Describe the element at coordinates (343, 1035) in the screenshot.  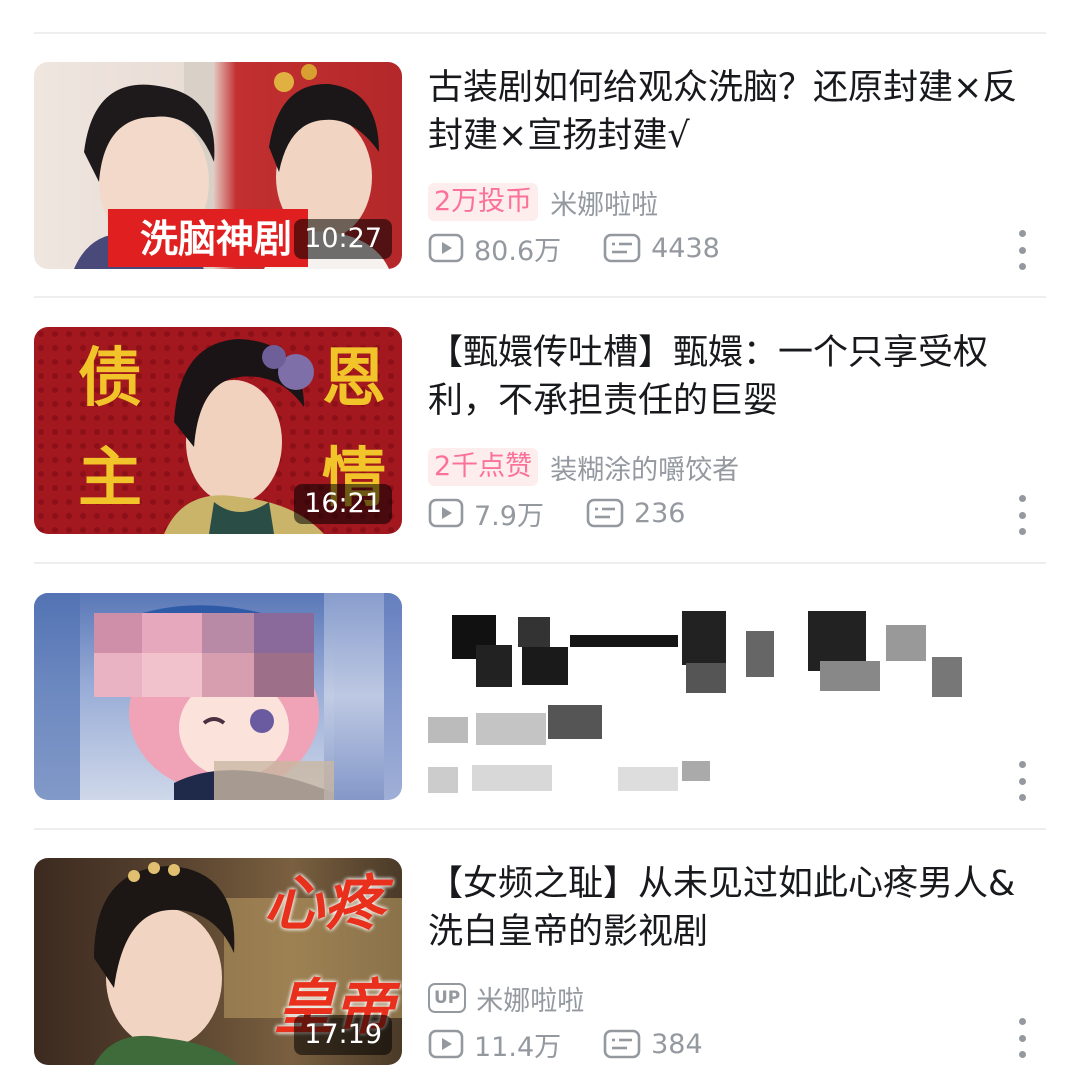
I see `video-duration: 17:19` at that location.